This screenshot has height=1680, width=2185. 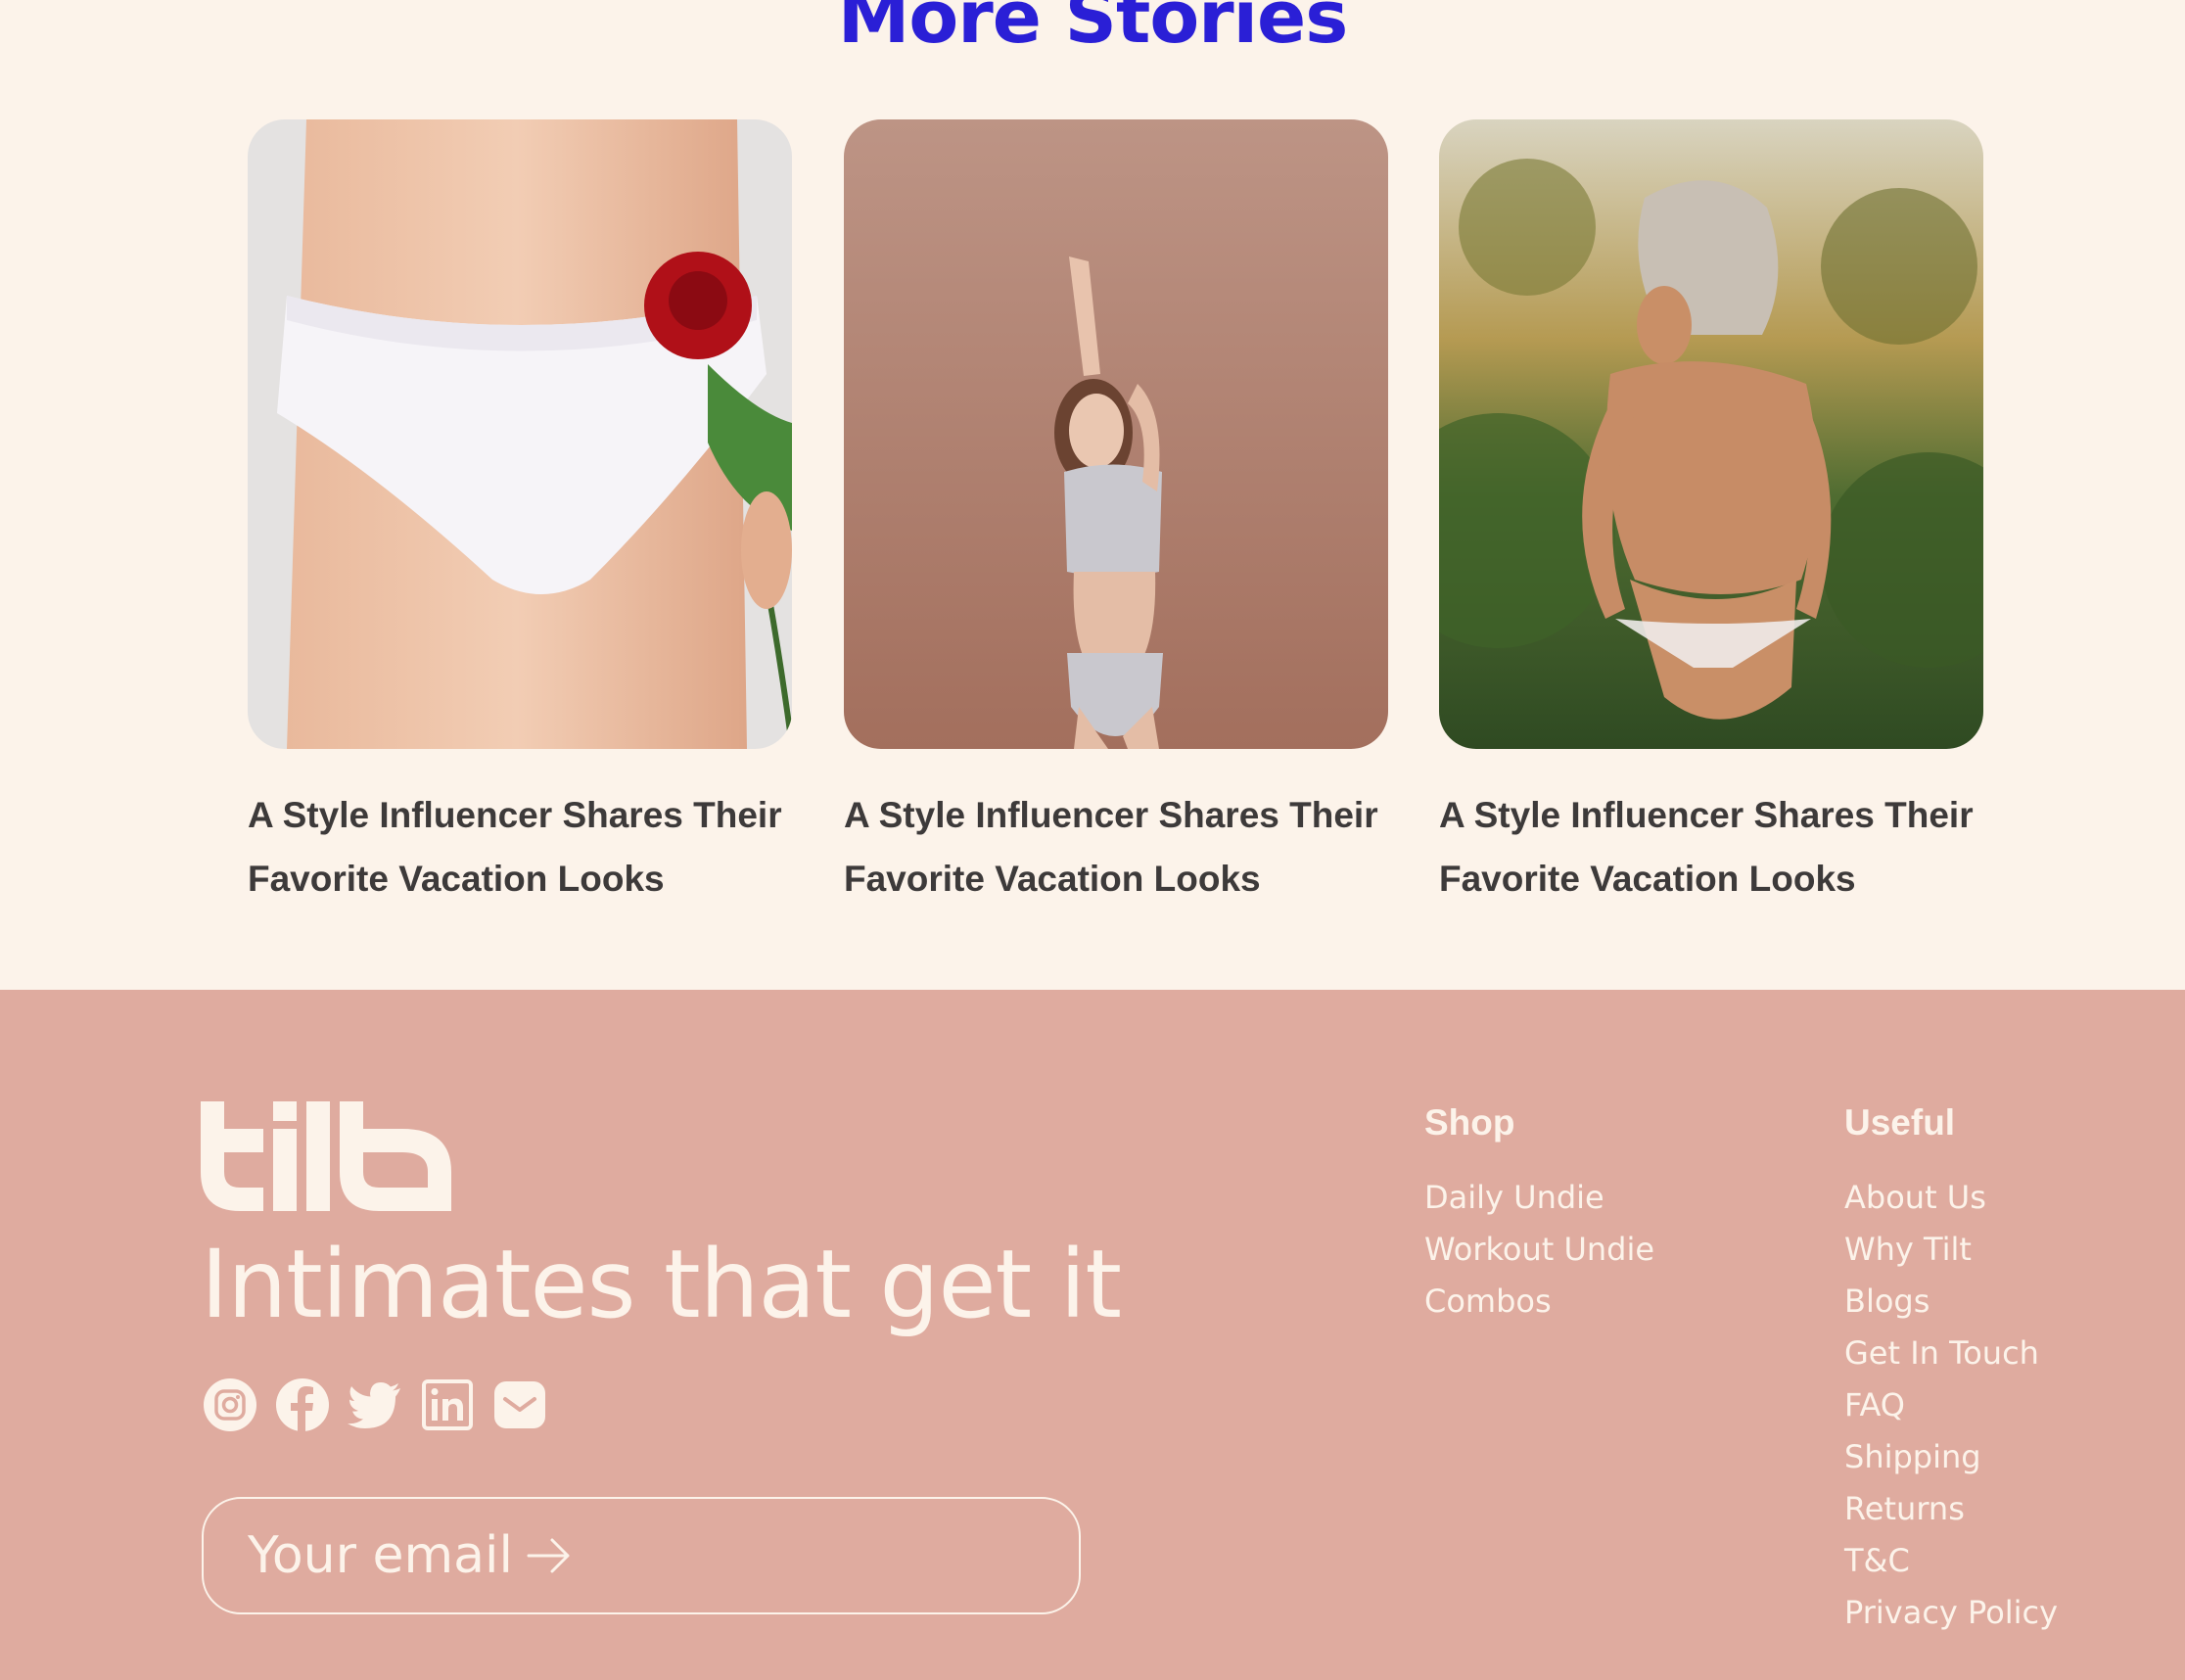 I want to click on twitter-icon, so click(x=375, y=1404).